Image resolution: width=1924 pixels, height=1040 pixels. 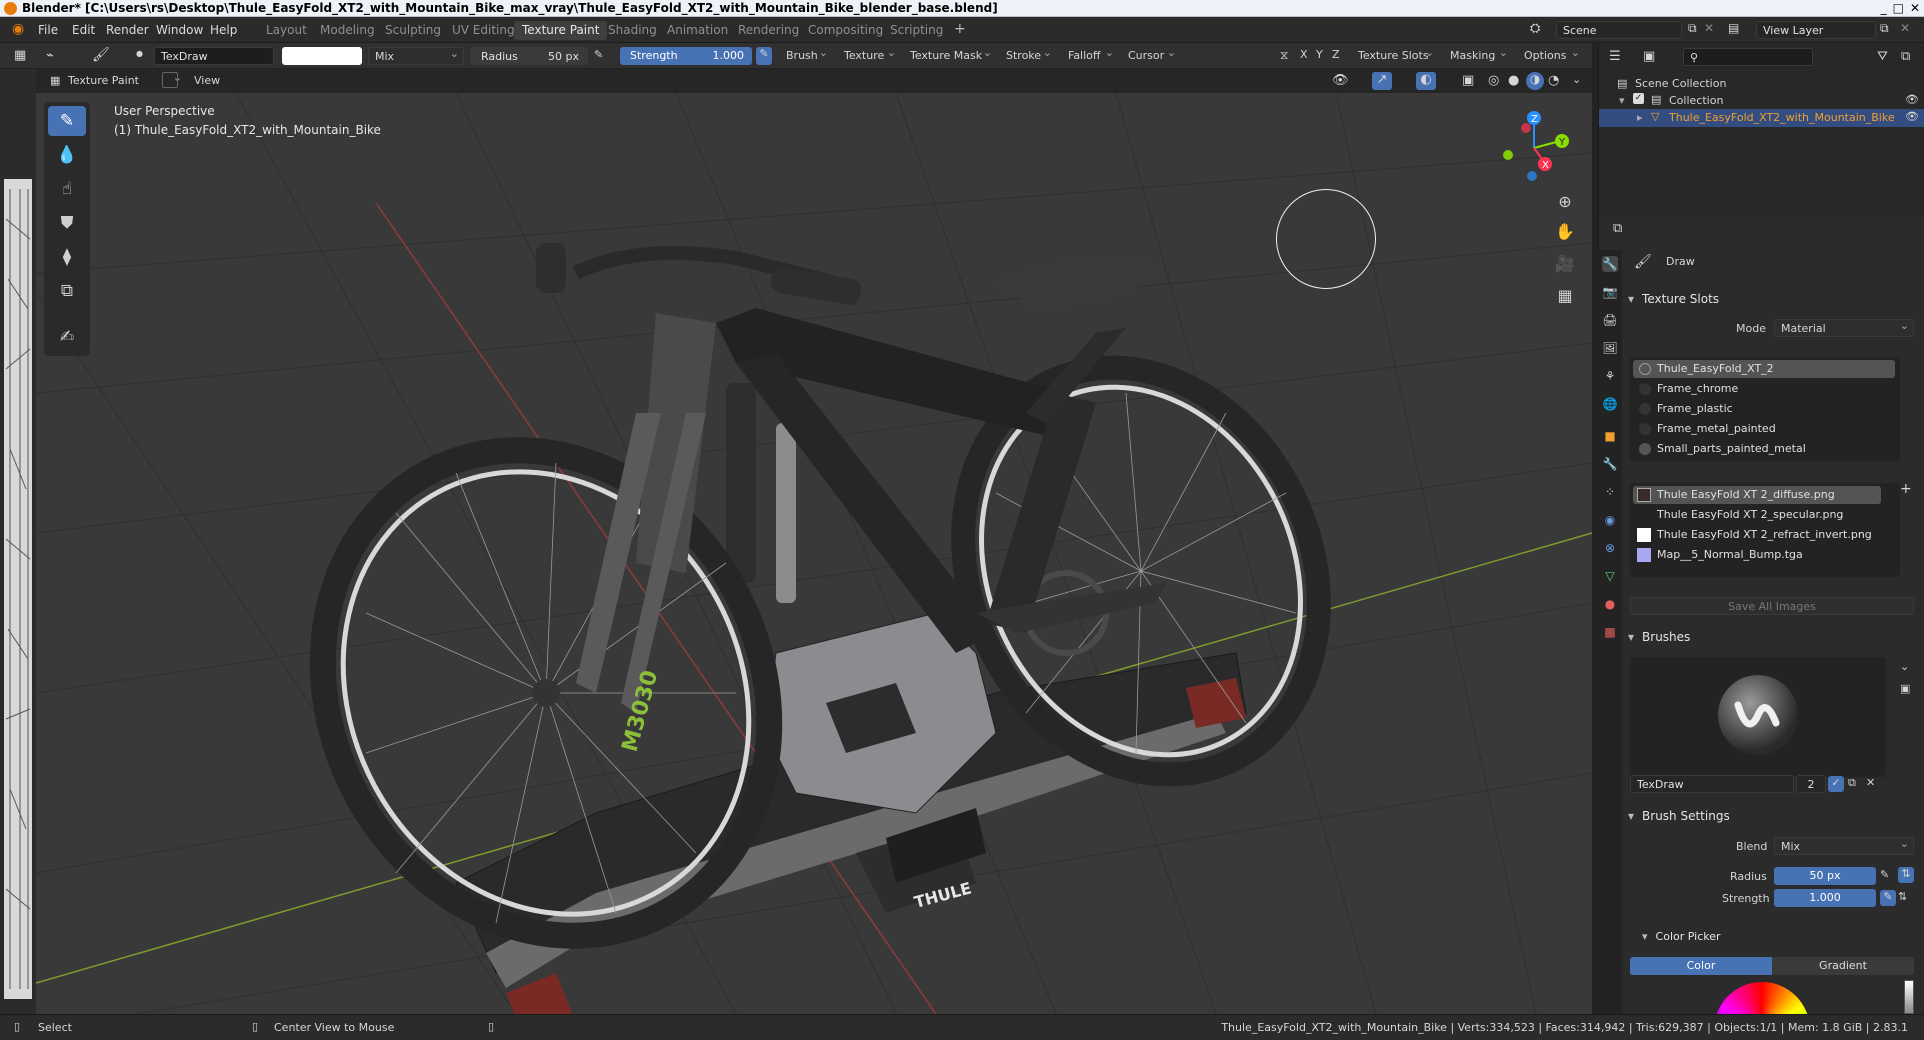 I want to click on mirror-x-toggle: X, so click(x=1304, y=54).